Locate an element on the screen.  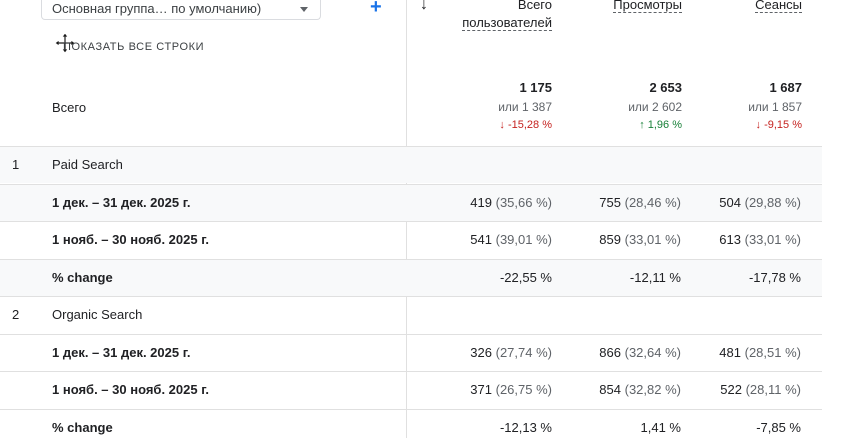
metric-cell: -12,13 % is located at coordinates (526, 427).